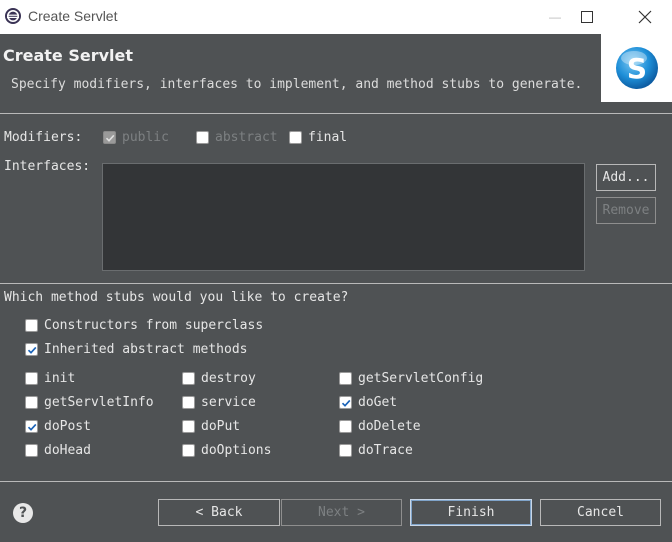  I want to click on doget-label: doGet, so click(378, 402).